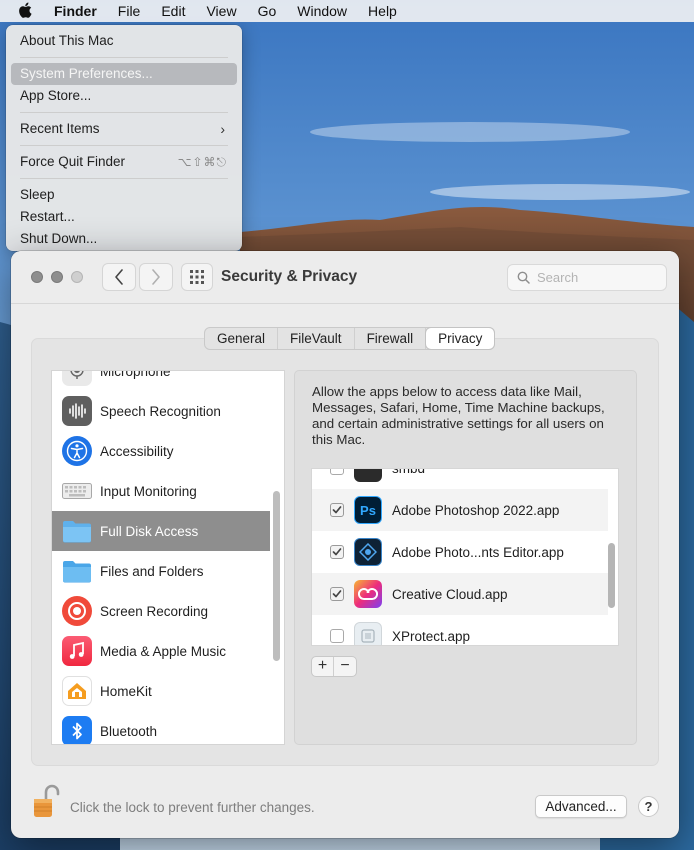 Image resolution: width=694 pixels, height=850 pixels. What do you see at coordinates (161, 380) in the screenshot?
I see `sidebar-item-microphone: Microphone` at bounding box center [161, 380].